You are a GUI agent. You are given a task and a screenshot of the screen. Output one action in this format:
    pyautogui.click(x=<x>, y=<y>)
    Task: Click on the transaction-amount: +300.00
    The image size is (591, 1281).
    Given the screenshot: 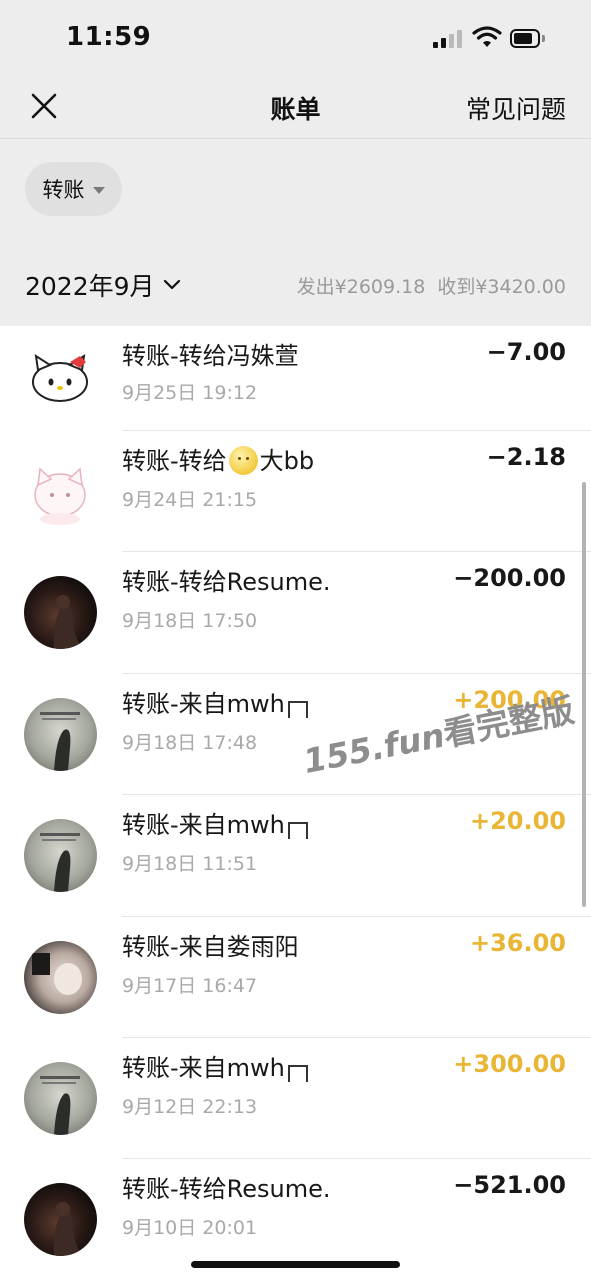 What is the action you would take?
    pyautogui.click(x=509, y=1063)
    